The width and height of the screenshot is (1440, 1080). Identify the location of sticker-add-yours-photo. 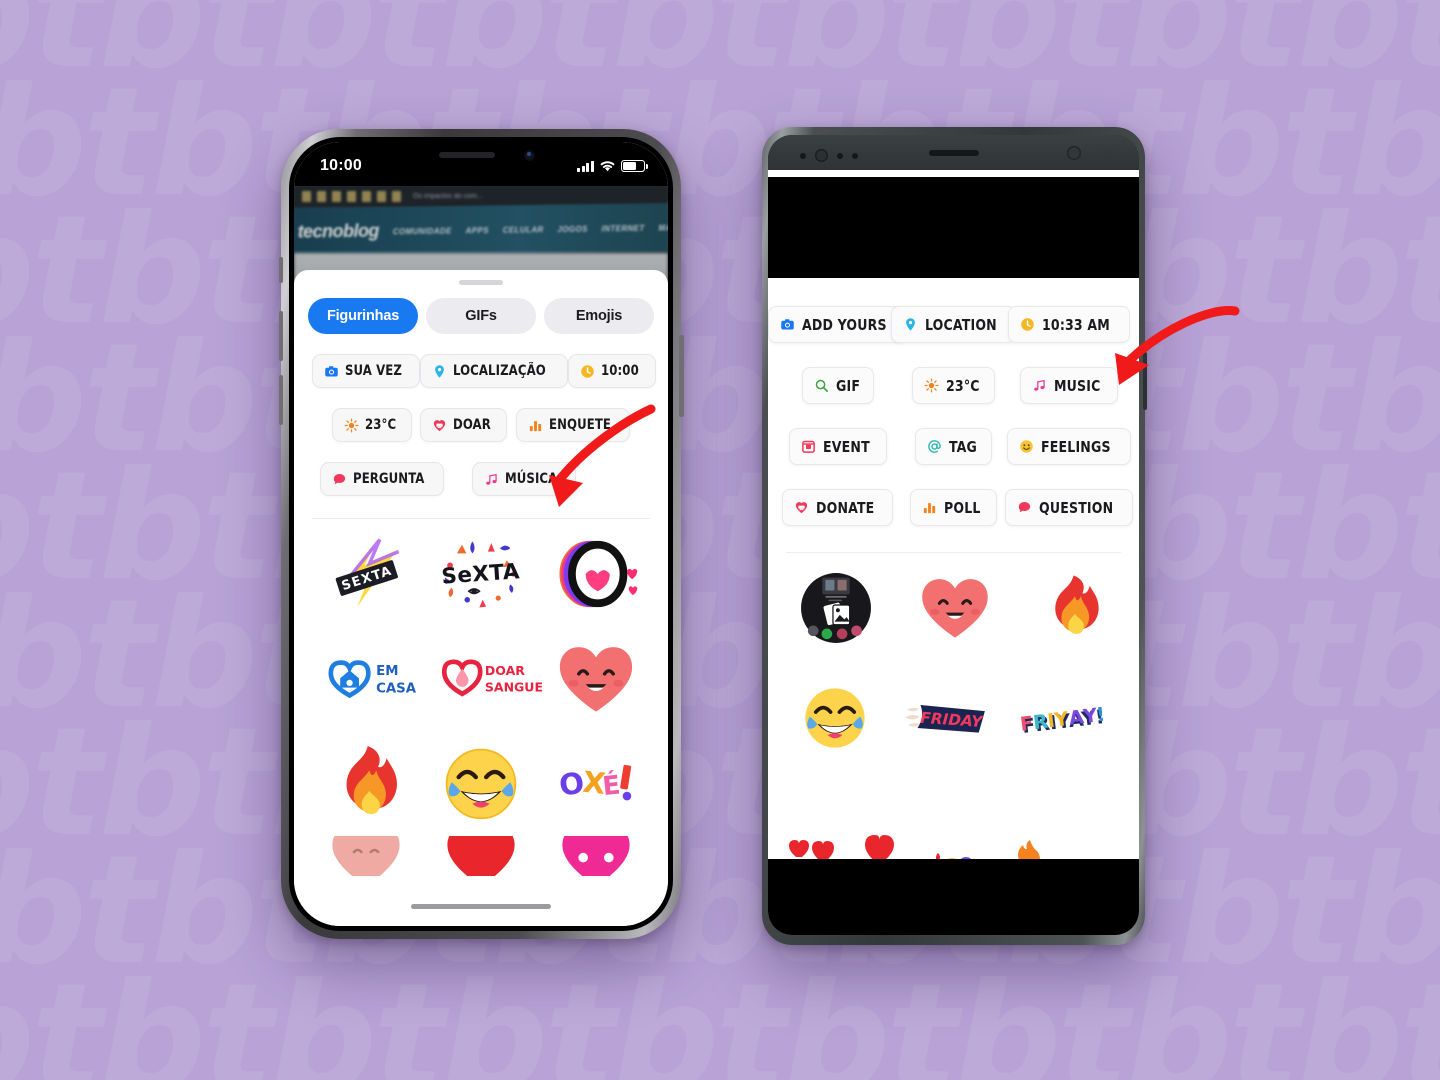
(836, 608).